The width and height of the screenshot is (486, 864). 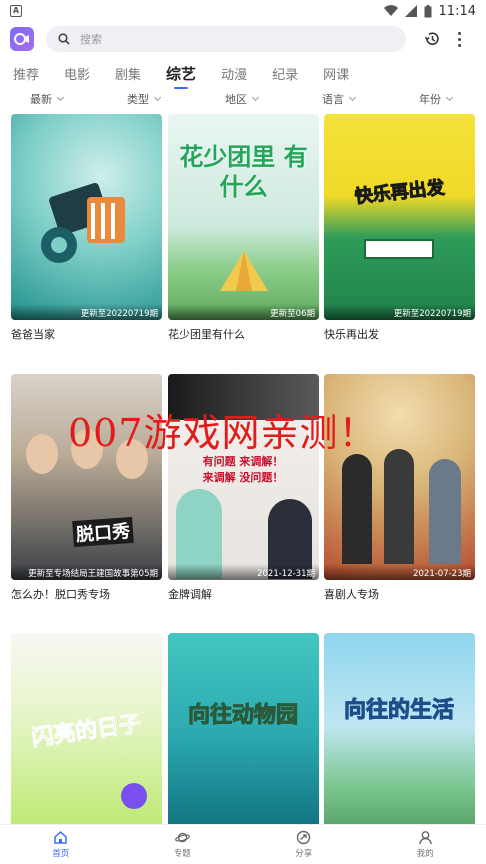 I want to click on show-card: 快乐再出发 更新至20220719期 快乐再出发, so click(x=399, y=228).